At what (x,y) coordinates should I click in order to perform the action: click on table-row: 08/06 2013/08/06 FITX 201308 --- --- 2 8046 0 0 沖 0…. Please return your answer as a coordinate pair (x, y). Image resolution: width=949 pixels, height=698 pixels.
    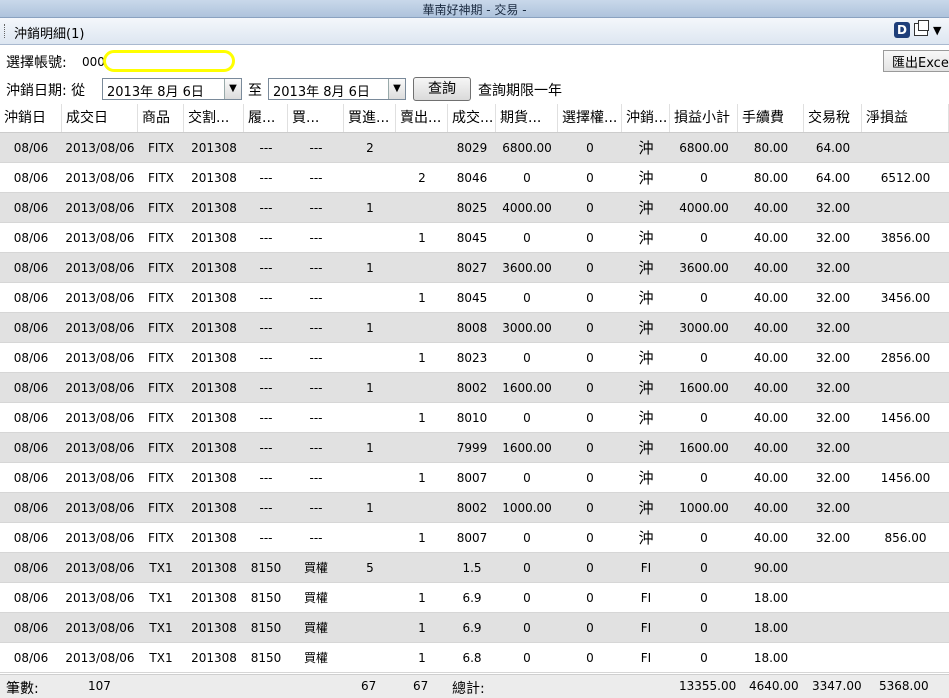
    Looking at the image, I should click on (474, 178).